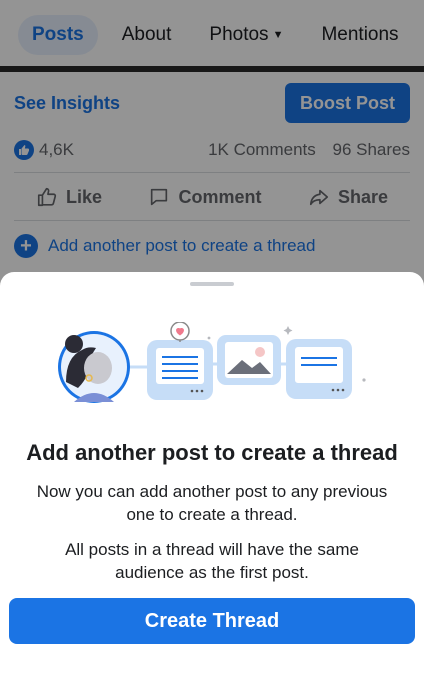  What do you see at coordinates (212, 284) in the screenshot?
I see `sheet-drag-handle` at bounding box center [212, 284].